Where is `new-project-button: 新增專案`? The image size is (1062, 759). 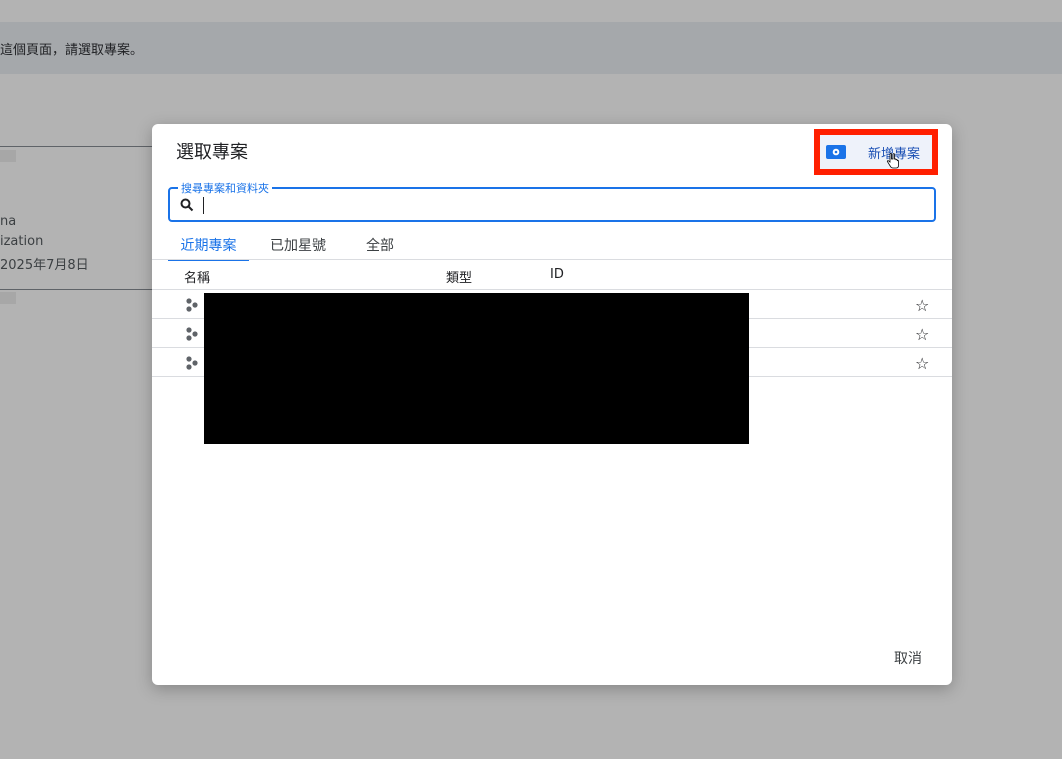
new-project-button: 新增專案 is located at coordinates (876, 152).